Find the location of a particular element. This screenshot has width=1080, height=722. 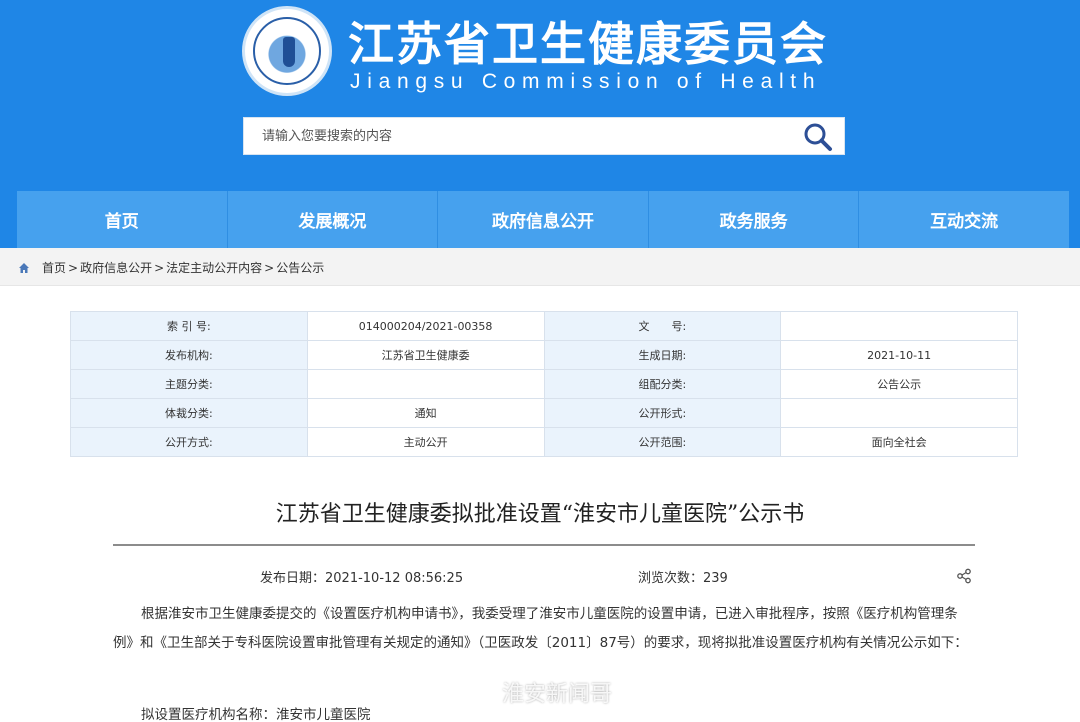

article-item-name: 拟设置医疗机构名称：淮安市儿童医院 is located at coordinates (256, 714).